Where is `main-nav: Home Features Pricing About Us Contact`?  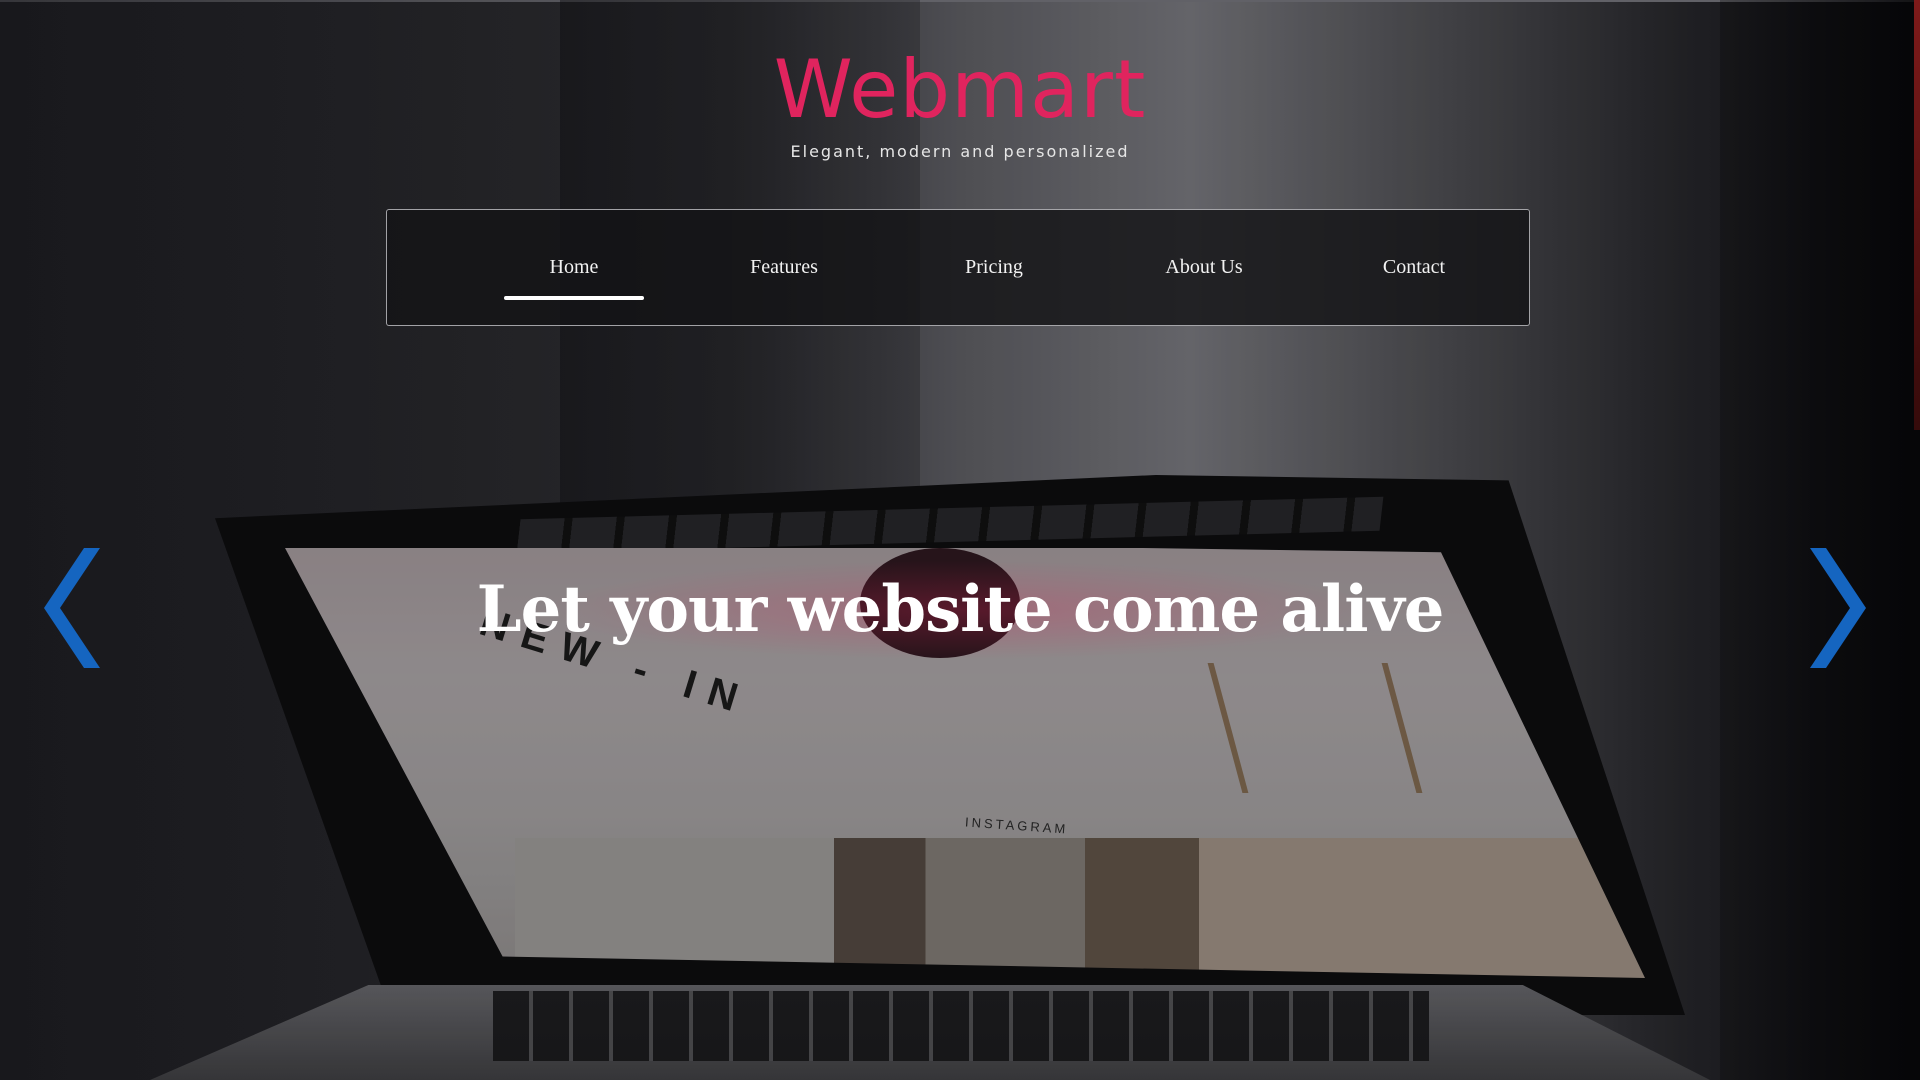 main-nav: Home Features Pricing About Us Contact is located at coordinates (958, 267).